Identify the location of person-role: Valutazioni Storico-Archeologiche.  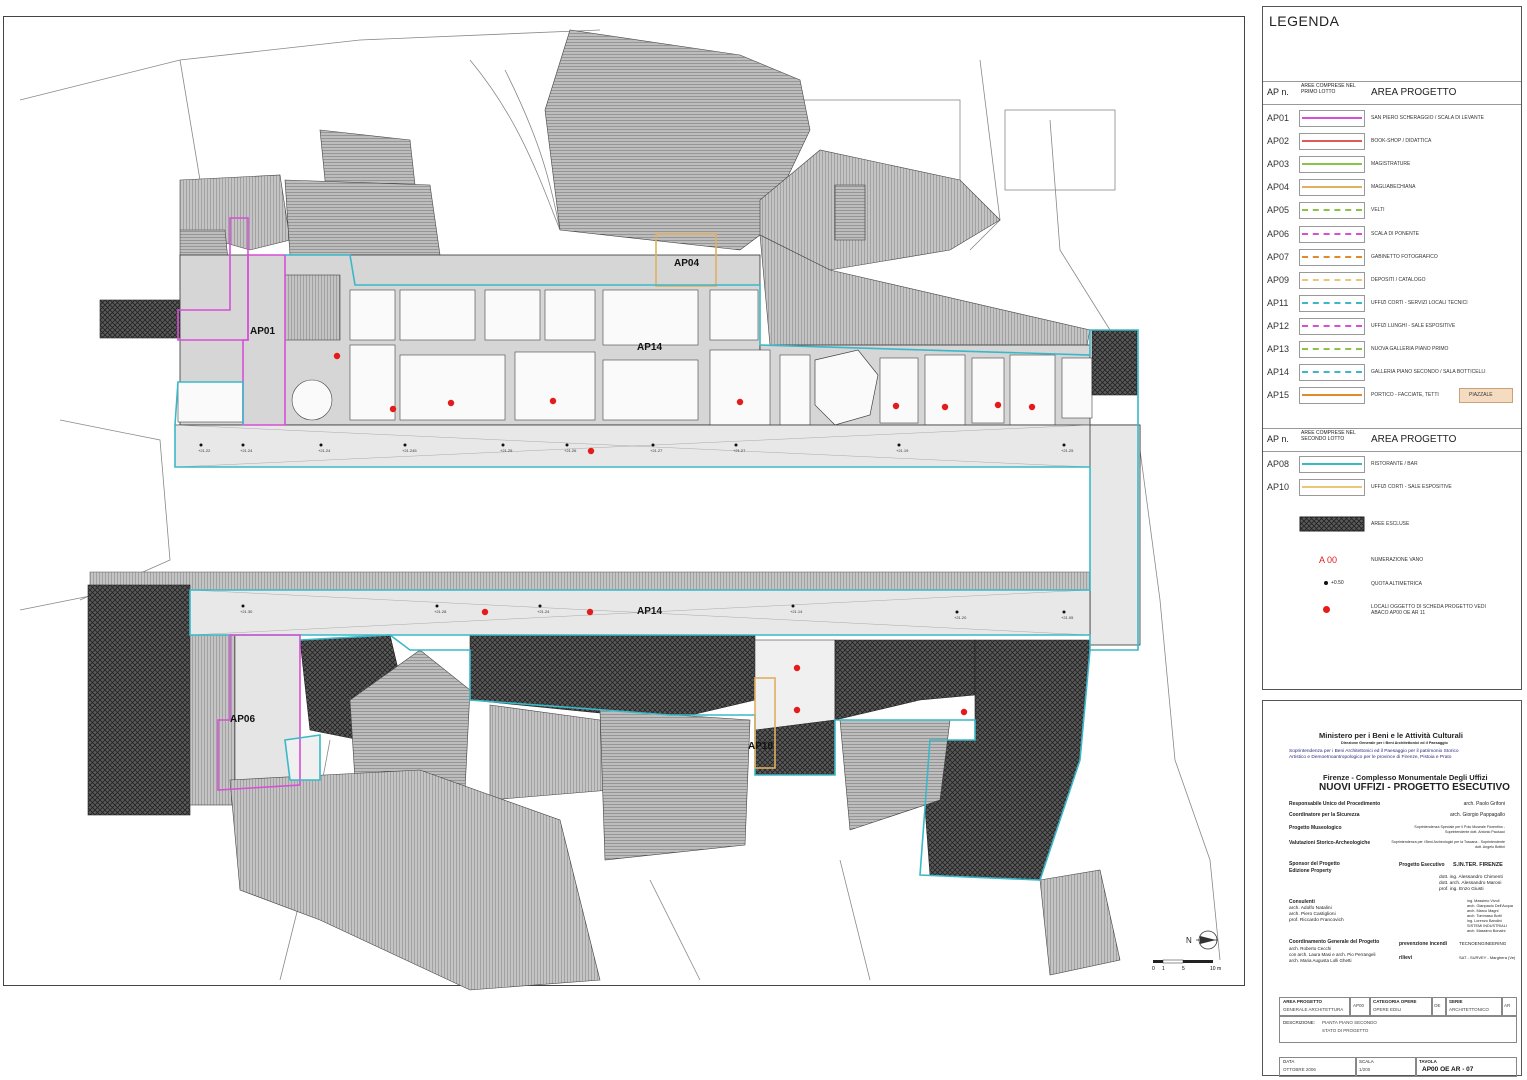
(1330, 843).